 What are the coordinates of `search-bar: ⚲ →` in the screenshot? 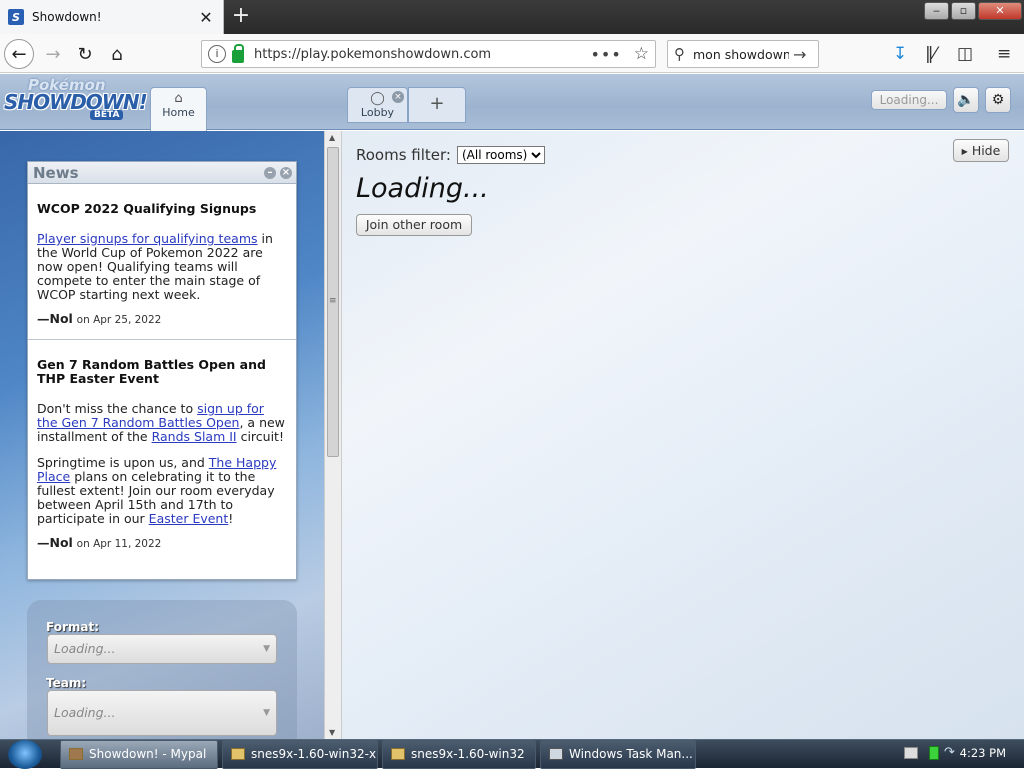 It's located at (743, 54).